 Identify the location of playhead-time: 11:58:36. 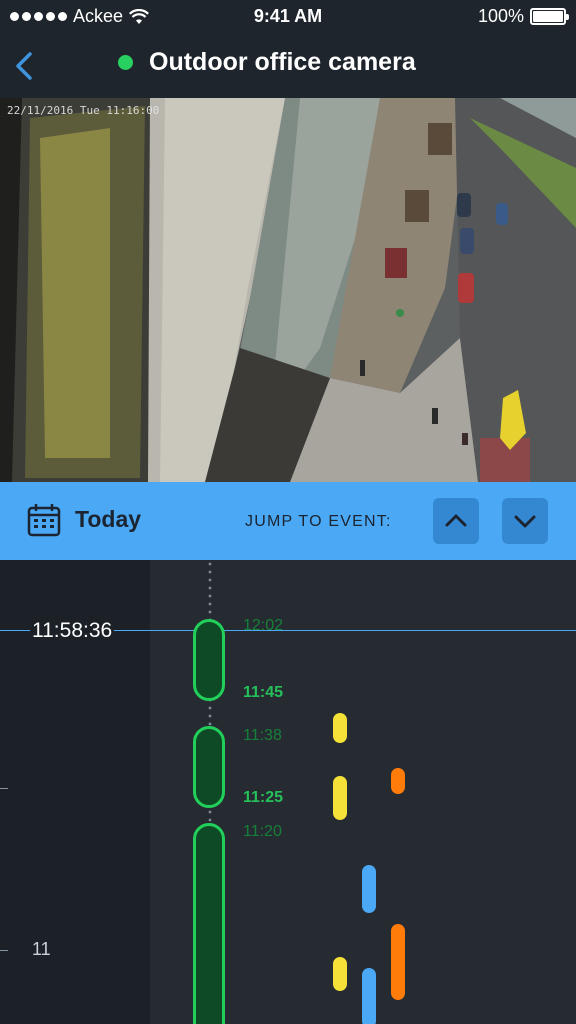
(72, 631).